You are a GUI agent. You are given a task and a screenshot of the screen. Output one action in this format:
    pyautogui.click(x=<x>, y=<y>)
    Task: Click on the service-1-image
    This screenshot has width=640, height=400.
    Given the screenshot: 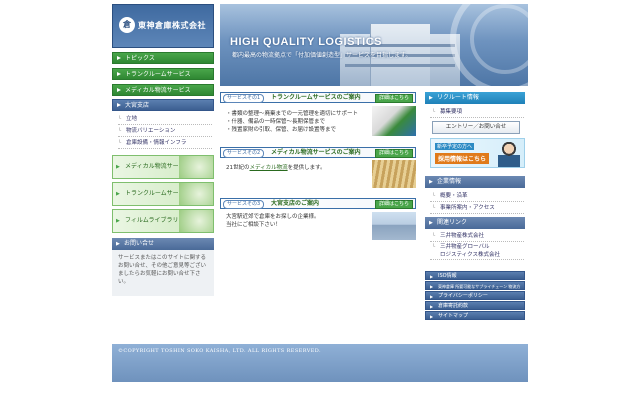 What is the action you would take?
    pyautogui.click(x=394, y=121)
    